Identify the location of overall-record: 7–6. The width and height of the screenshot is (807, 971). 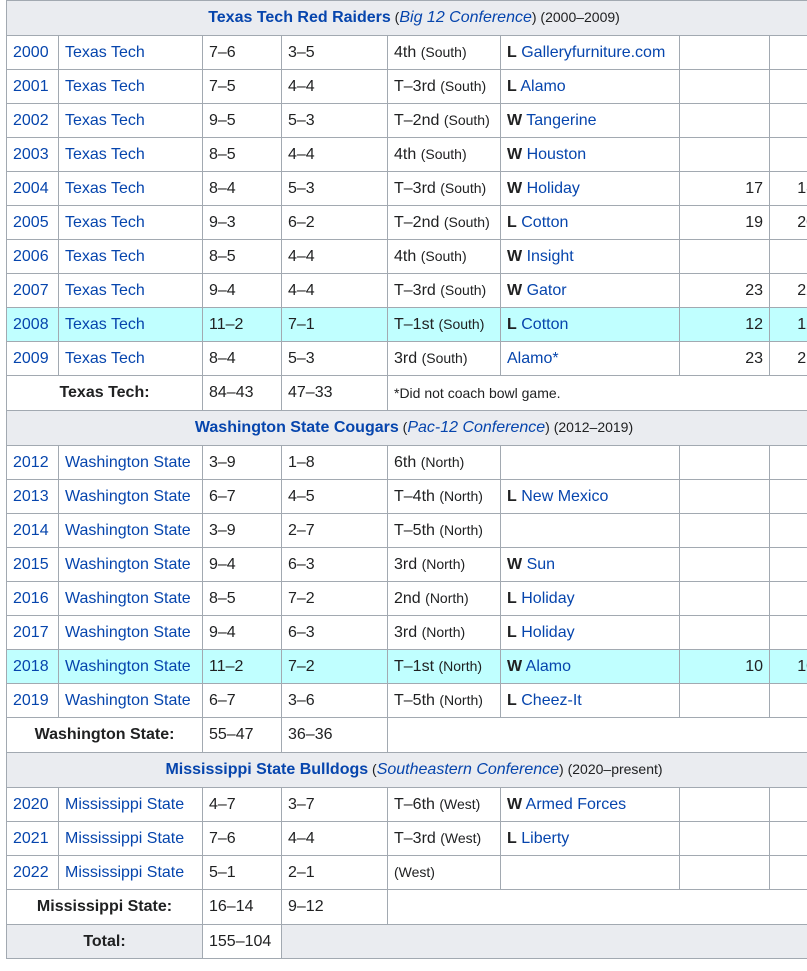
(242, 838).